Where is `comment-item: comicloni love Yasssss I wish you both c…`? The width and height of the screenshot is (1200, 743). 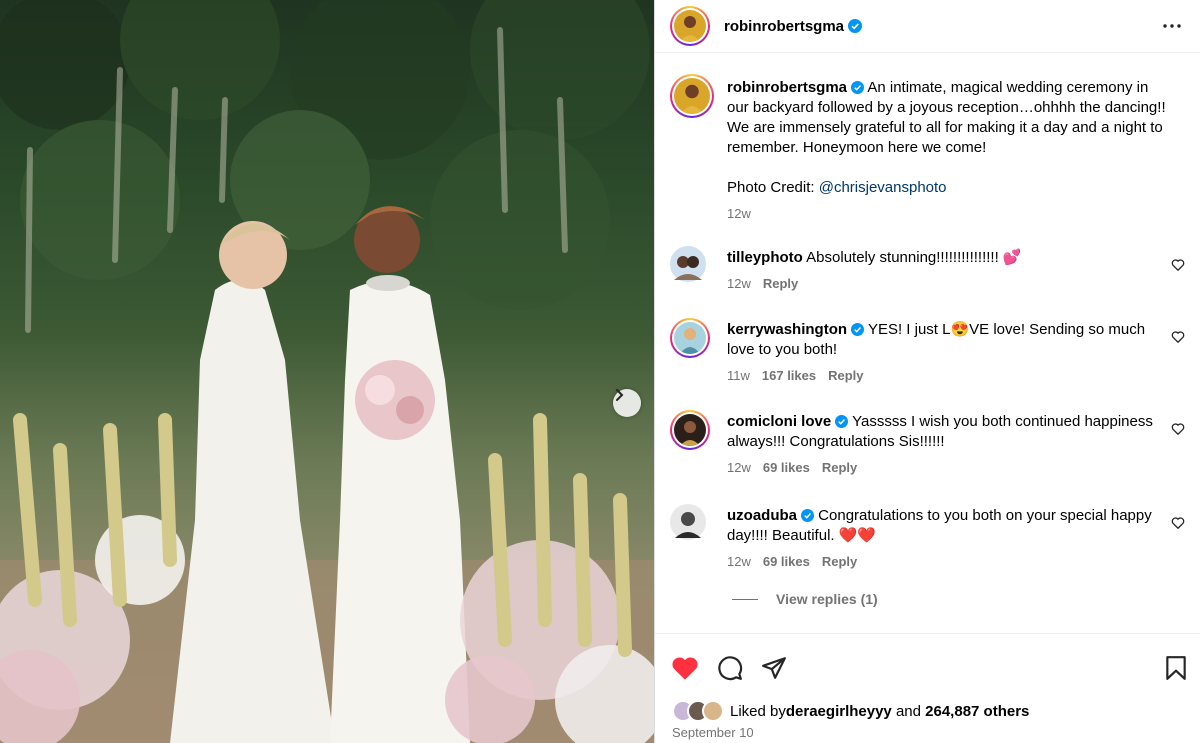
comment-item: comicloni love Yasssss I wish you both c… is located at coordinates (930, 450).